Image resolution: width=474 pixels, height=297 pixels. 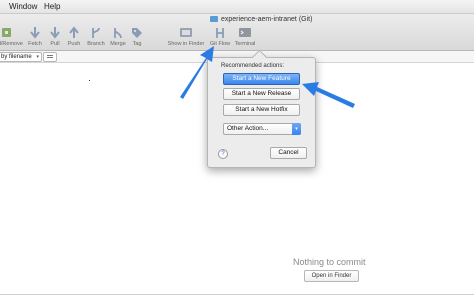 What do you see at coordinates (50, 57) in the screenshot?
I see `filter-options-button` at bounding box center [50, 57].